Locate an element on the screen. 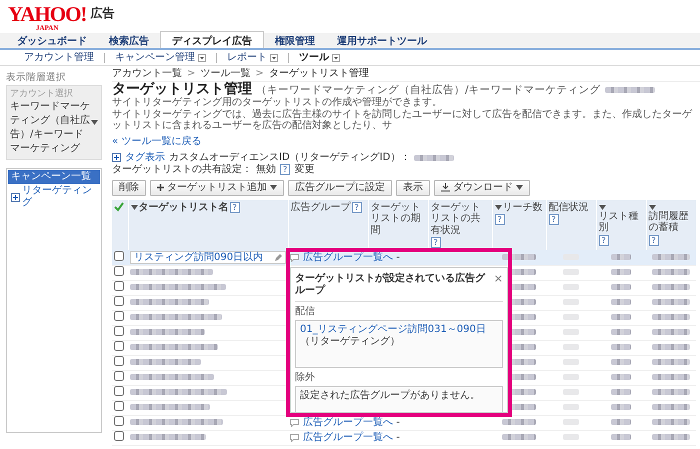 The width and height of the screenshot is (700, 449). tag-toggle-link: タグ表示 is located at coordinates (138, 158).